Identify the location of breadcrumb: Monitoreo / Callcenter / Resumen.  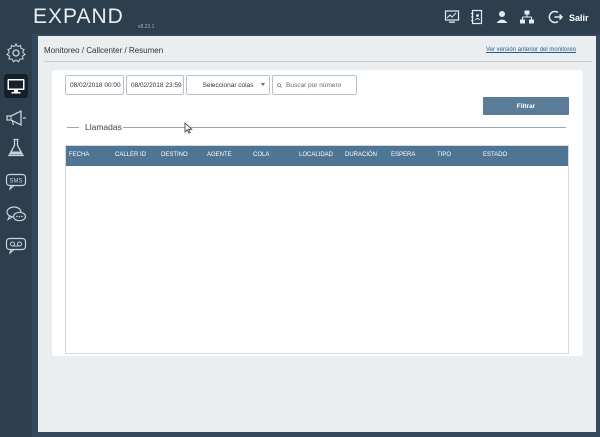
(104, 50).